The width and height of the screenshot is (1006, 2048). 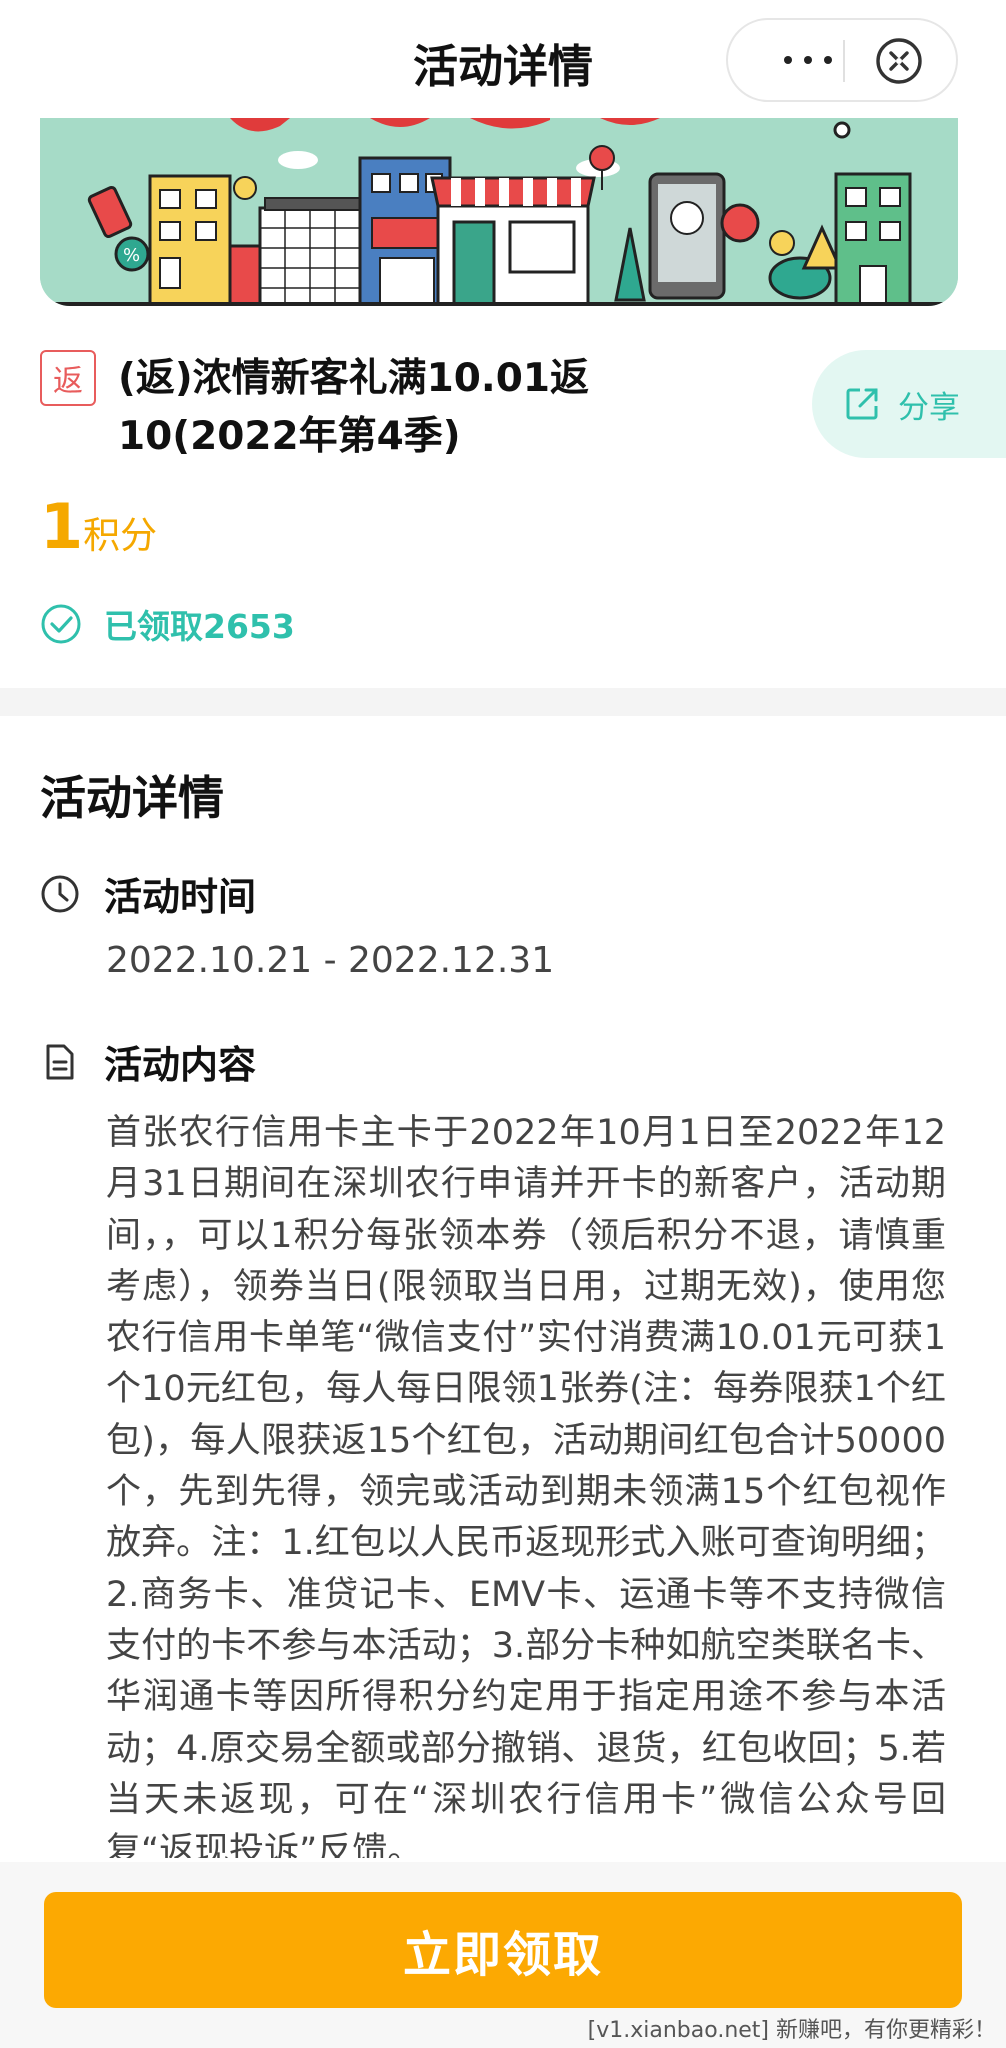 I want to click on capsule-divider, so click(x=844, y=61).